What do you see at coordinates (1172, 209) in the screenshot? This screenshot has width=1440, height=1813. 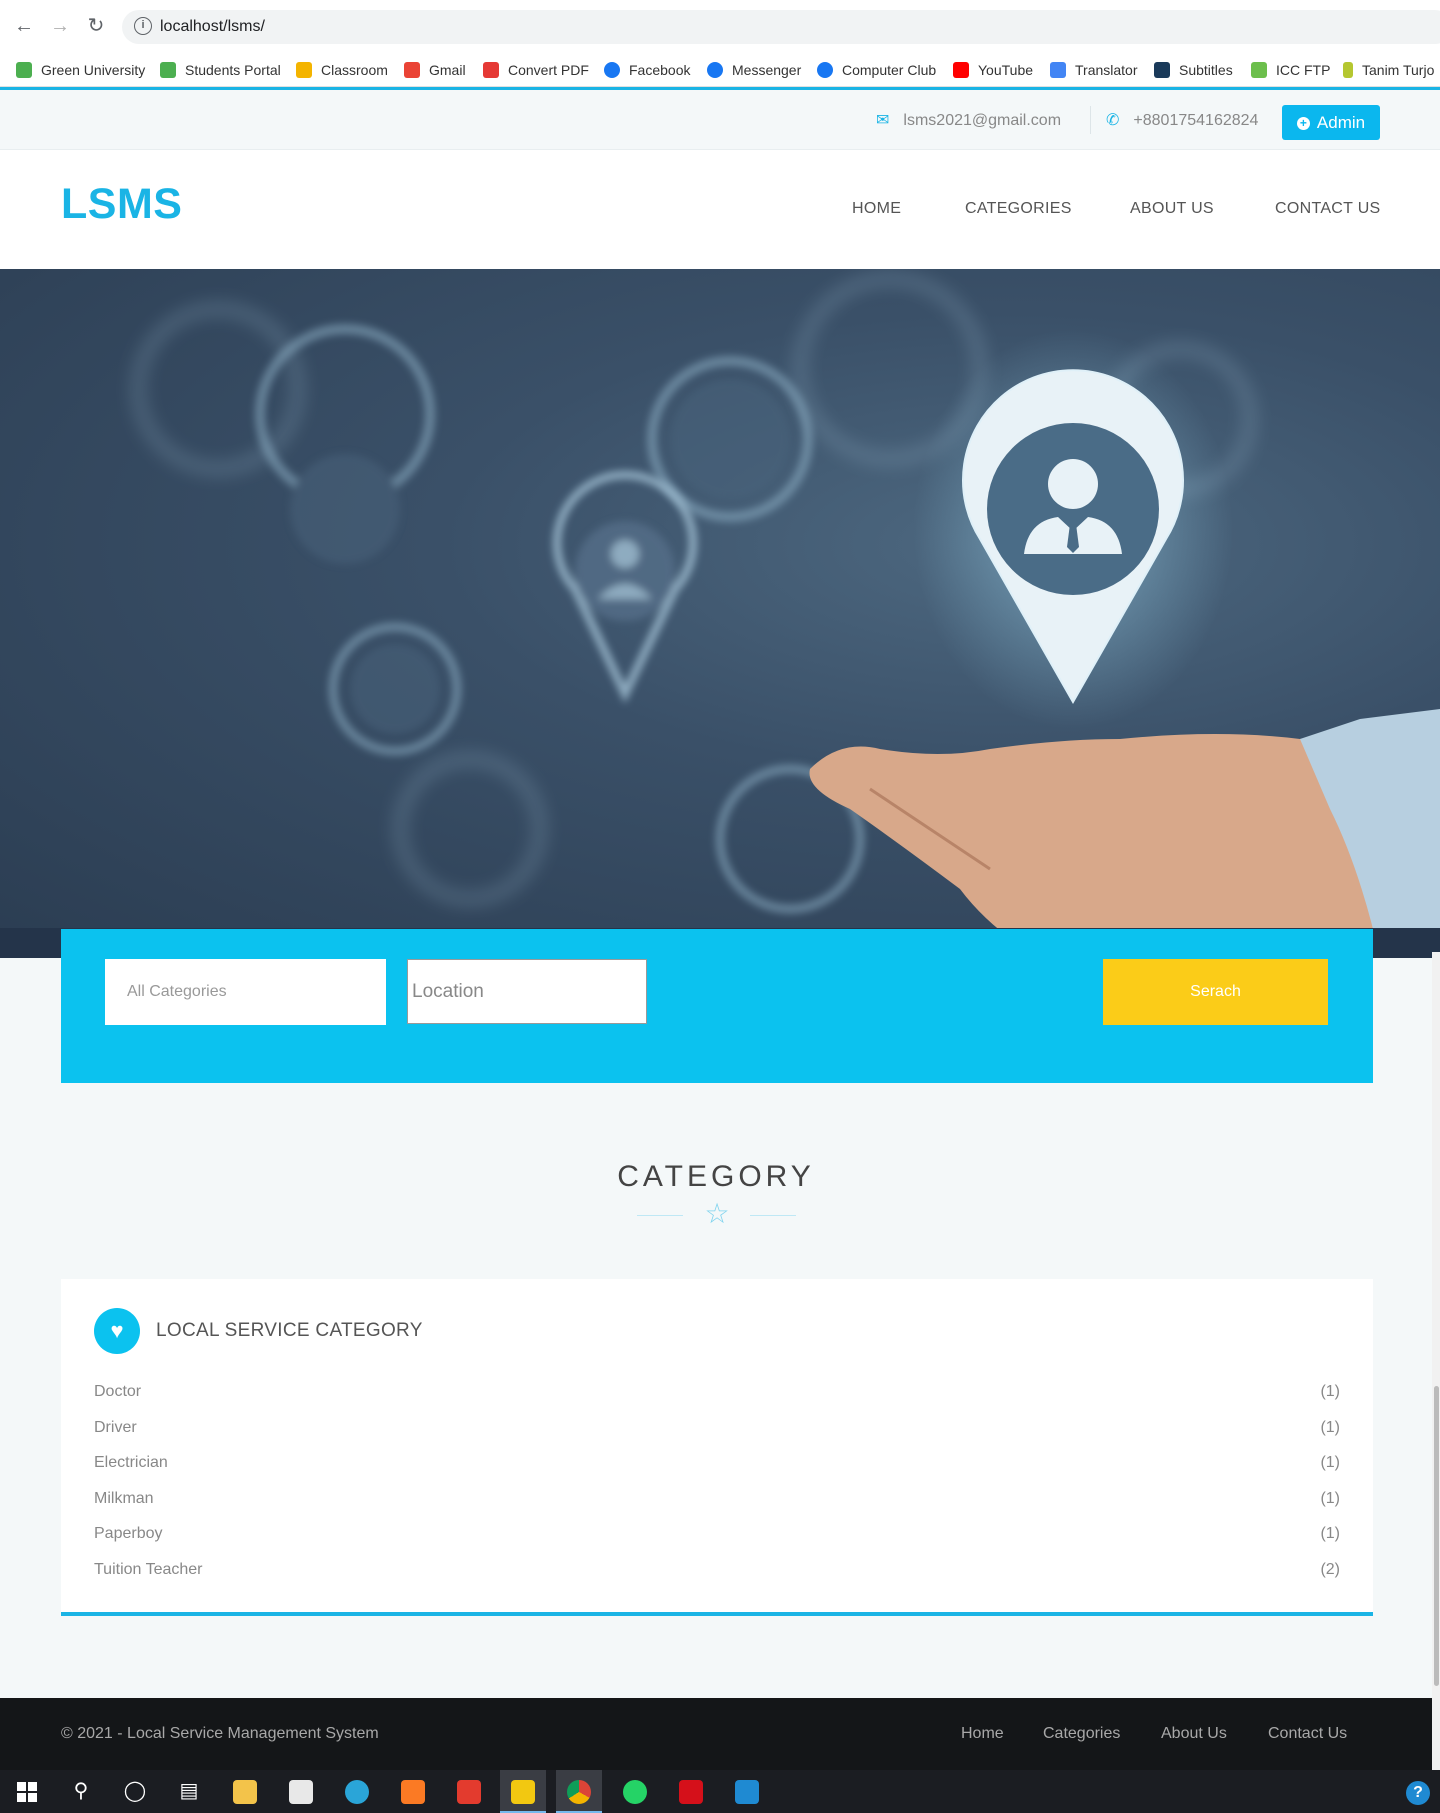 I see `nav-about-us: ABOUT US` at bounding box center [1172, 209].